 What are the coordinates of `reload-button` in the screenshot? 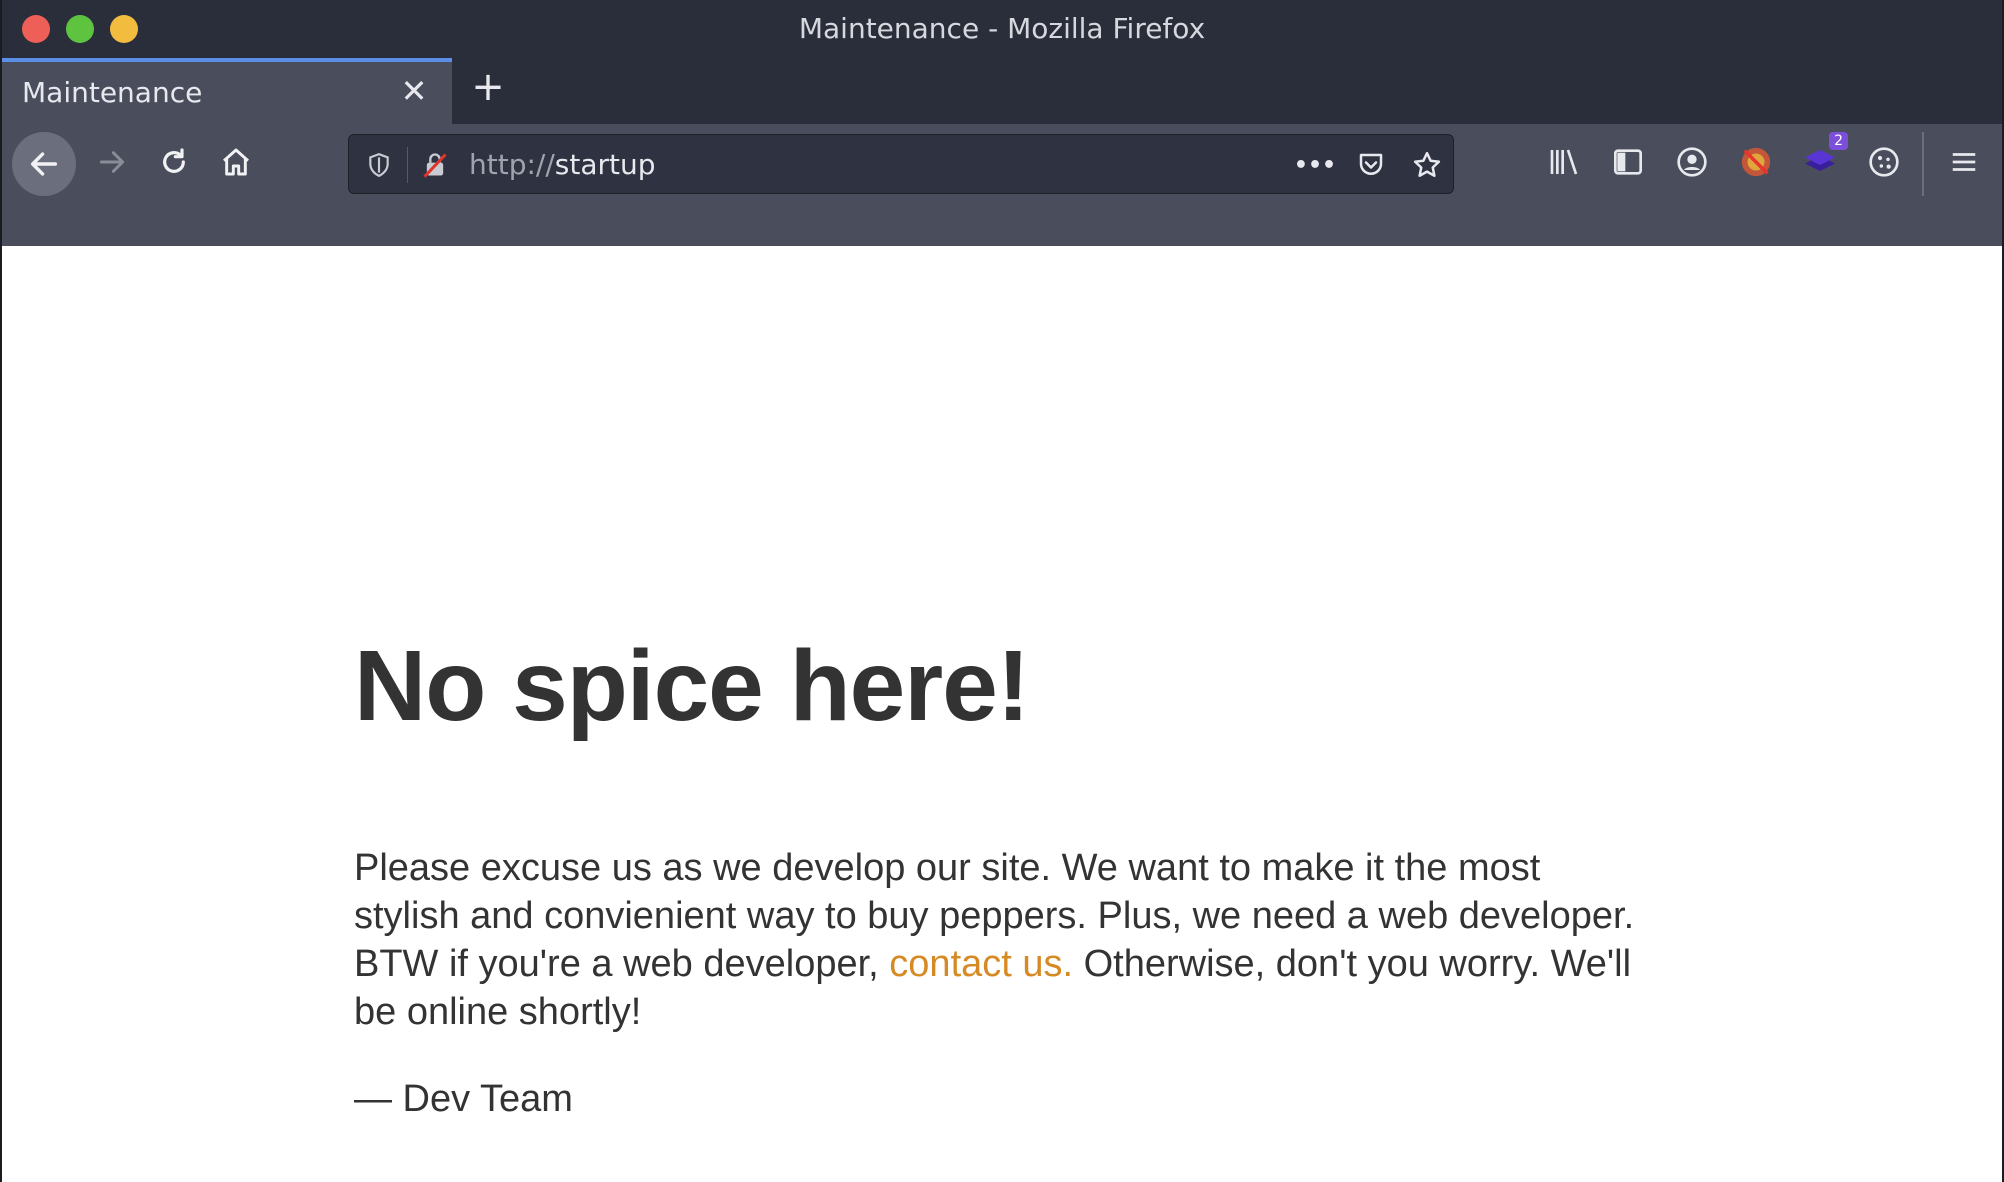 It's located at (174, 162).